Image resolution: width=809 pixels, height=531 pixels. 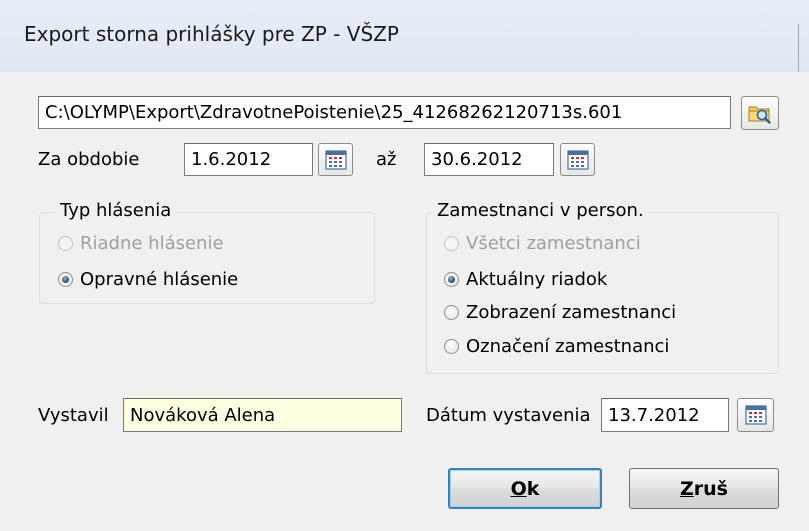 I want to click on report-type-title: Typ hlásenia, so click(x=116, y=210).